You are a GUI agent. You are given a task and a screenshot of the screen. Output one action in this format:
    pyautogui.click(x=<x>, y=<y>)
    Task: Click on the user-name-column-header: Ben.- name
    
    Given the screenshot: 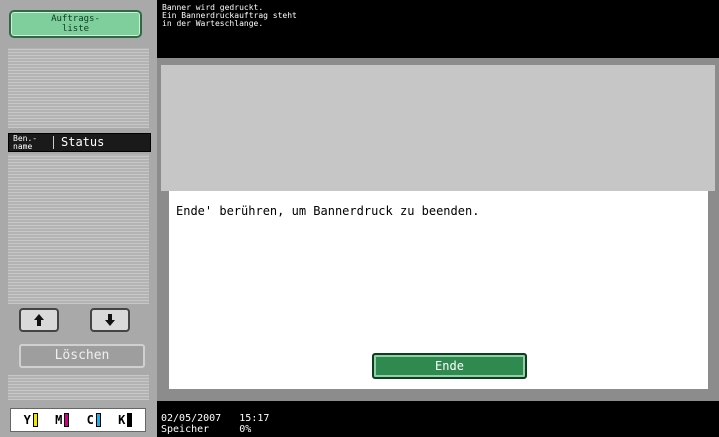 What is the action you would take?
    pyautogui.click(x=25, y=143)
    